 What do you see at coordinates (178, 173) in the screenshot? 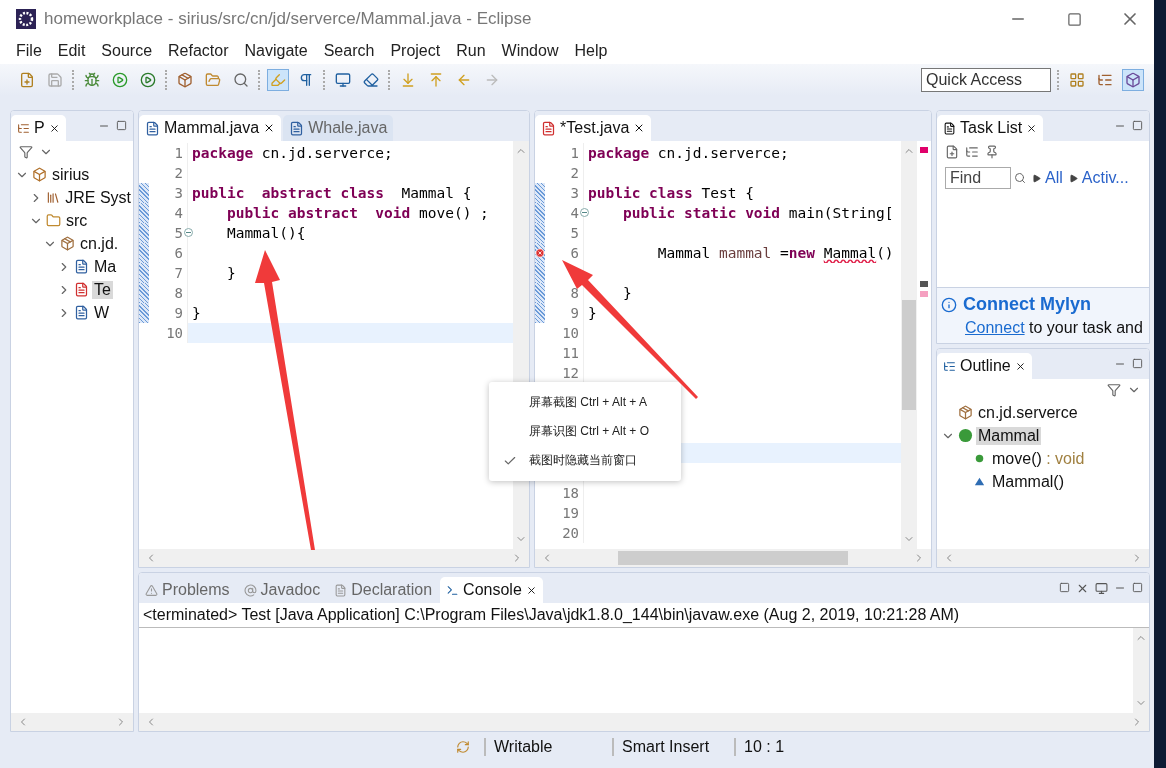
I see `line-number: 2` at bounding box center [178, 173].